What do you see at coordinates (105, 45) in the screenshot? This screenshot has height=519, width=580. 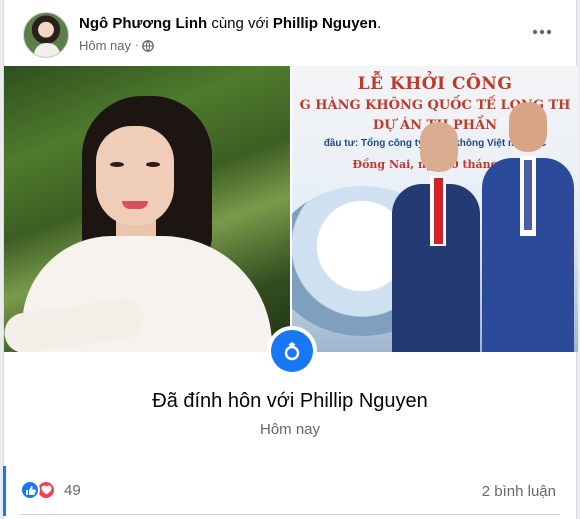 I see `post-time-link: Hôm nay` at bounding box center [105, 45].